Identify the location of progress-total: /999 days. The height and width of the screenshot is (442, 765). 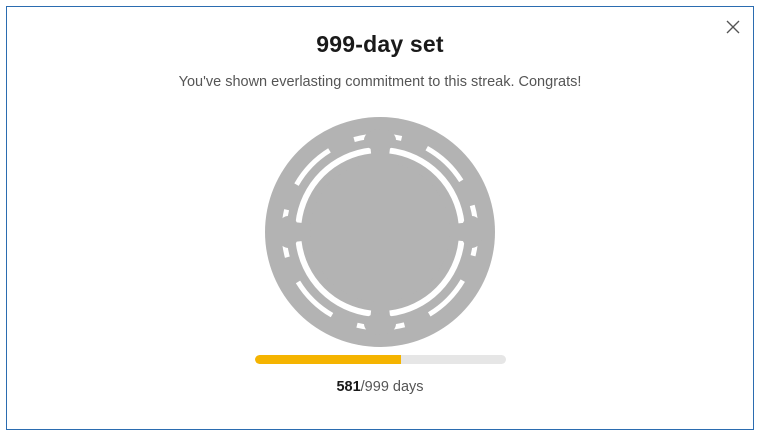
(392, 387).